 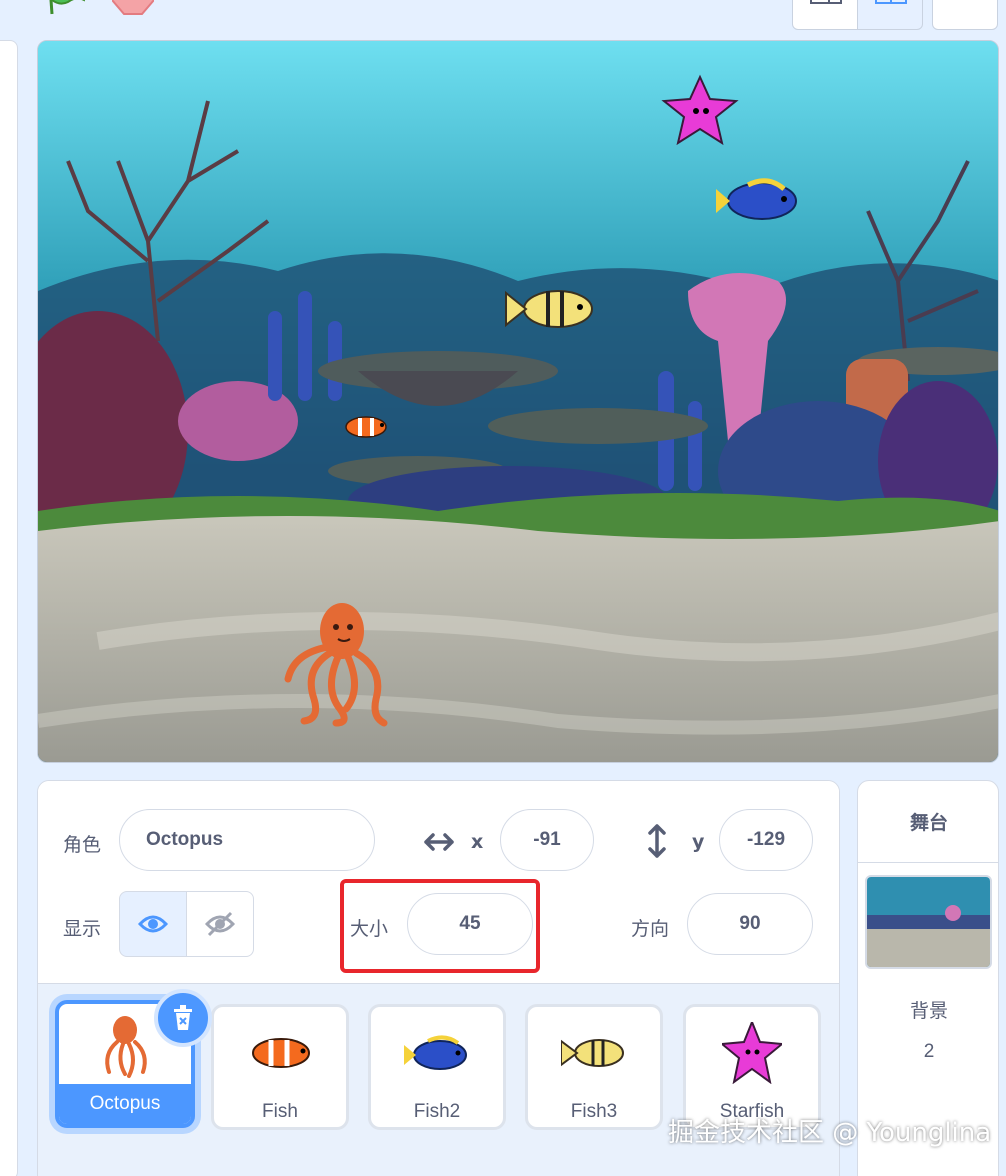 I want to click on small-stage-icon, so click(x=826, y=2).